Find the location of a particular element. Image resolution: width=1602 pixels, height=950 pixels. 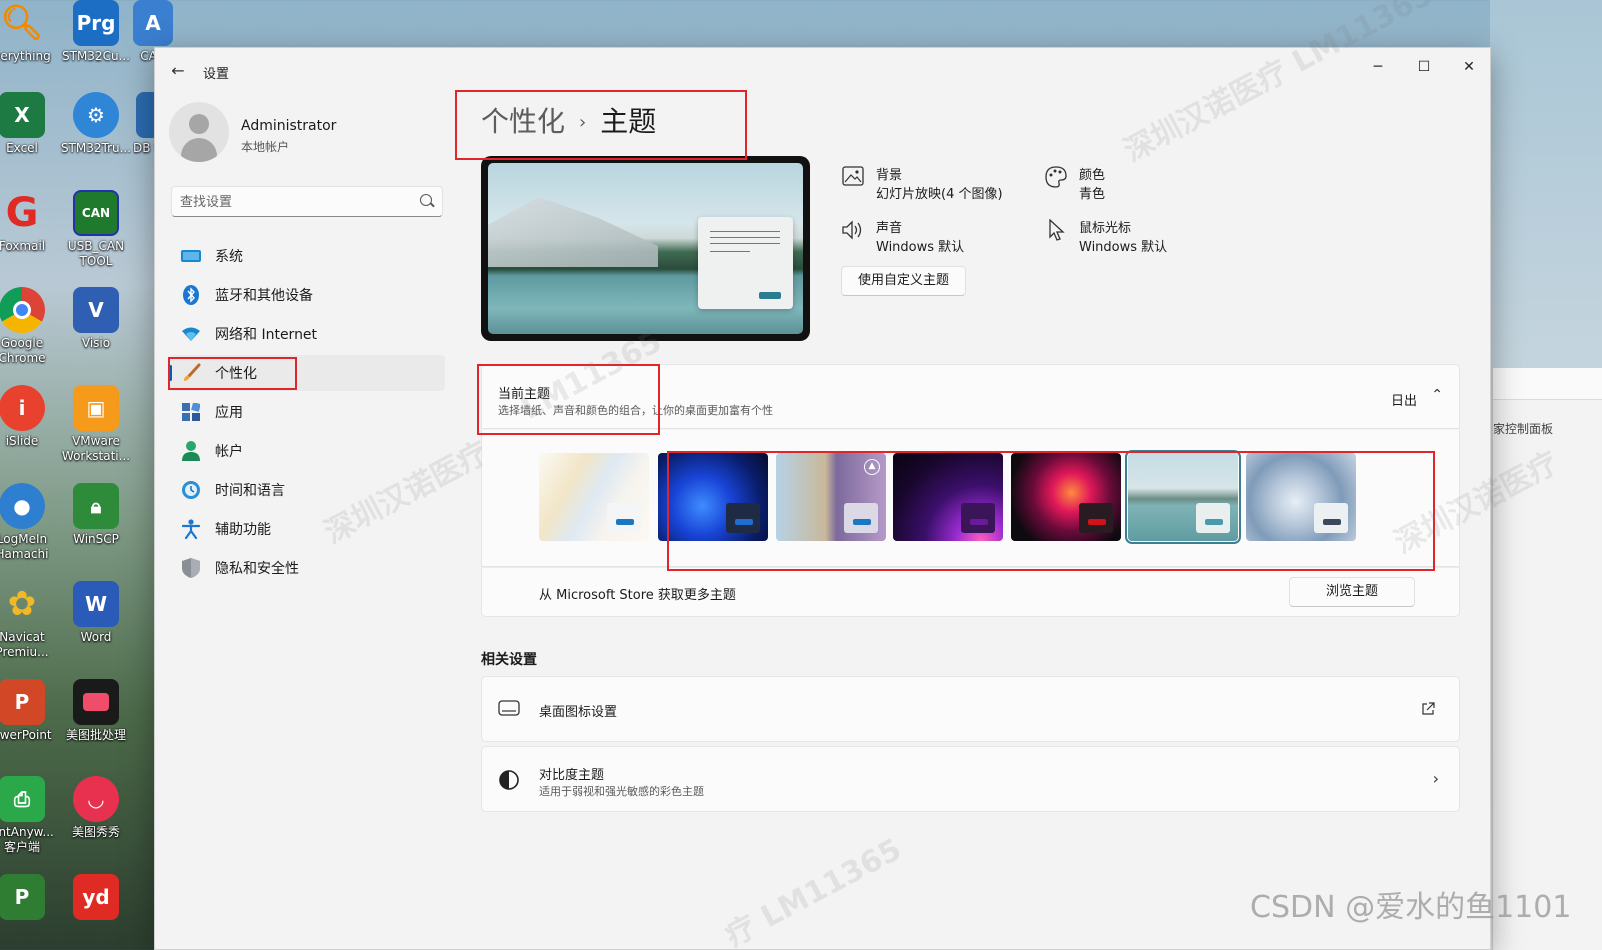

sidebar-item-bluetooth: 蓝牙和其他设备 is located at coordinates (307, 295).